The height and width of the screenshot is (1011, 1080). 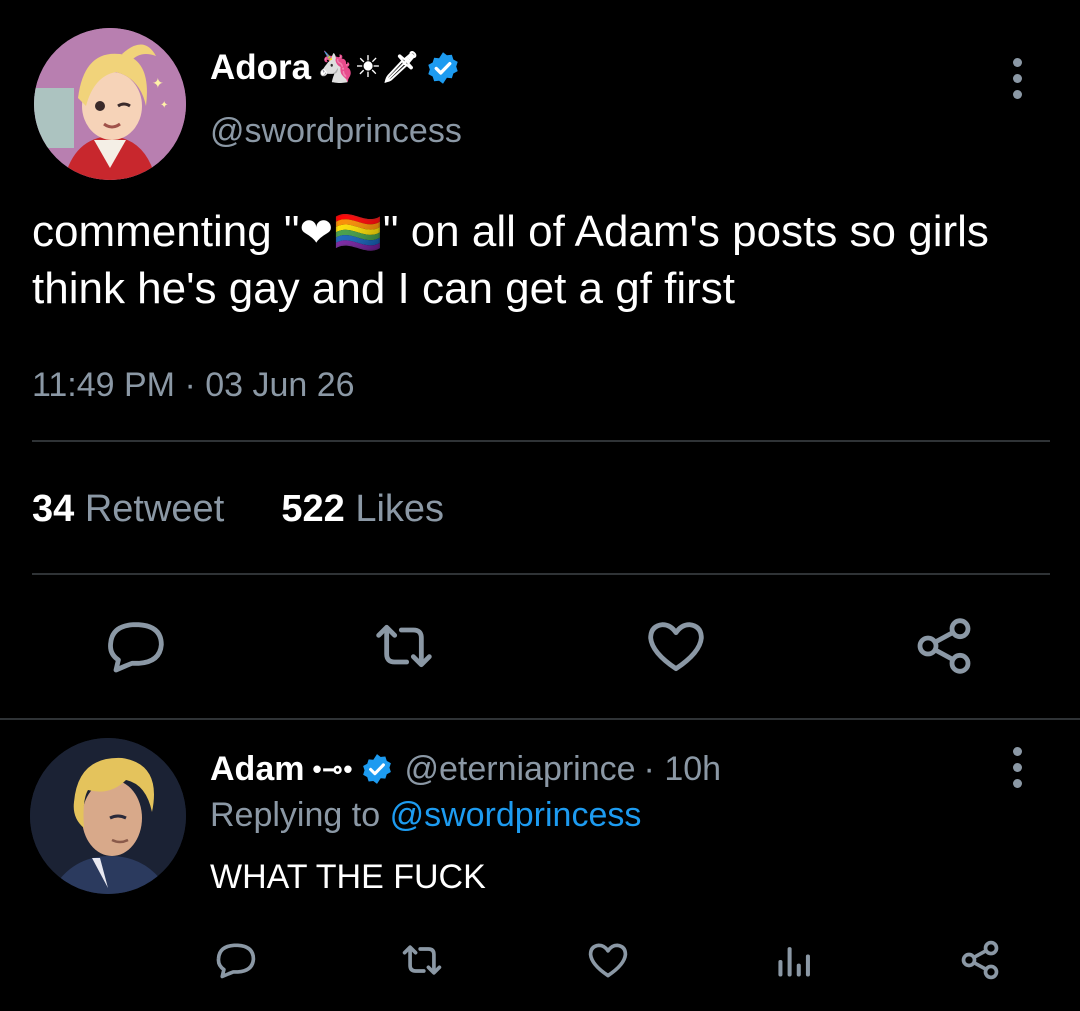 I want to click on reply-text: WHAT THE FUCK, so click(x=348, y=877).